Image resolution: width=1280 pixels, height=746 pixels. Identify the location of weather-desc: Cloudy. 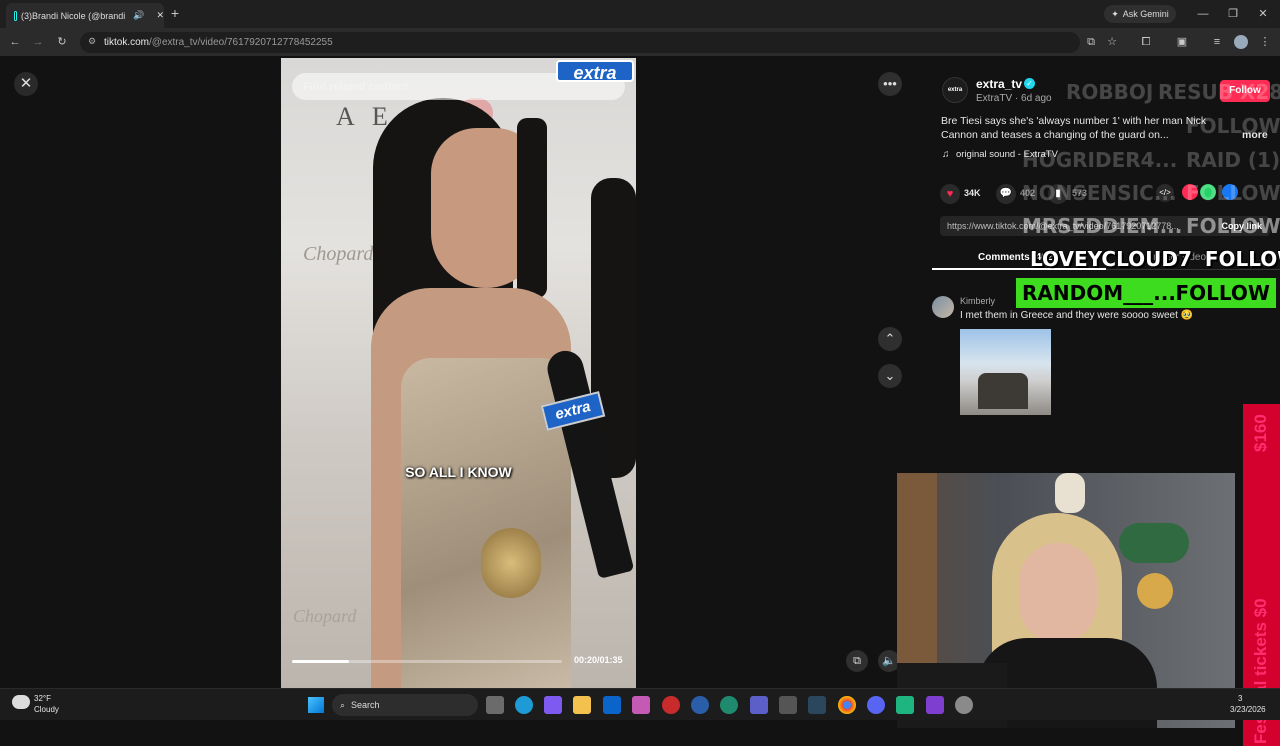
(46, 709).